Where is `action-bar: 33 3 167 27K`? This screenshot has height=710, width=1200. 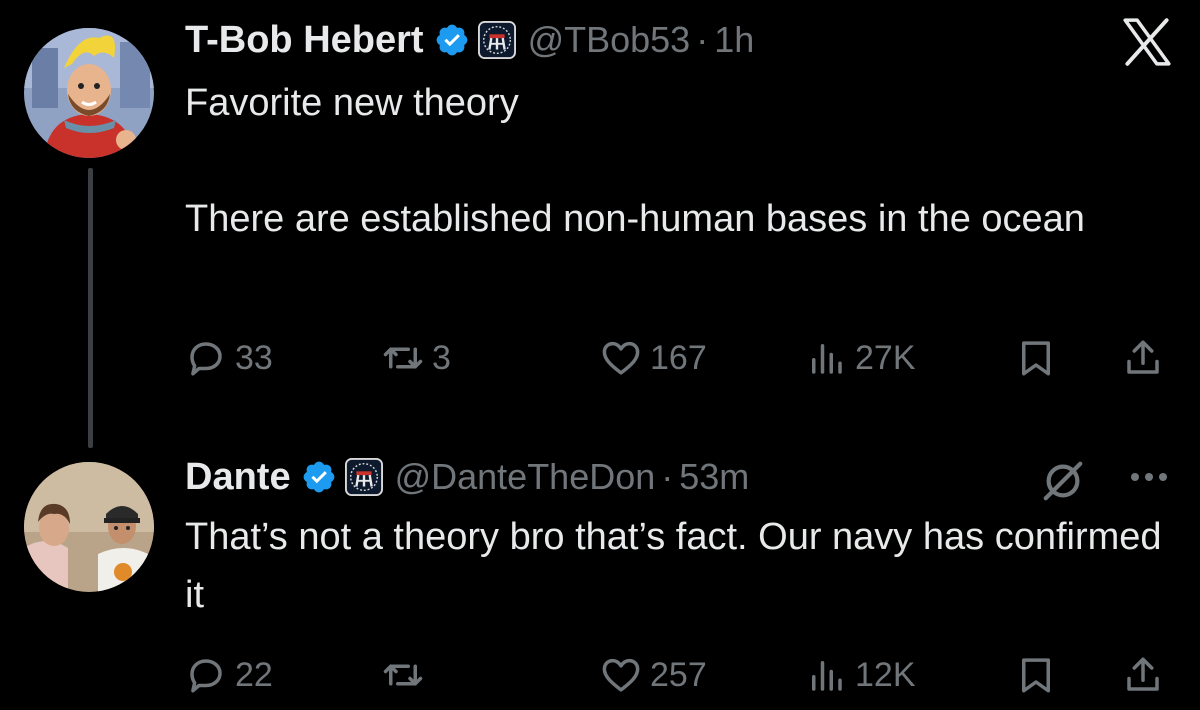
action-bar: 33 3 167 27K is located at coordinates (600, 358).